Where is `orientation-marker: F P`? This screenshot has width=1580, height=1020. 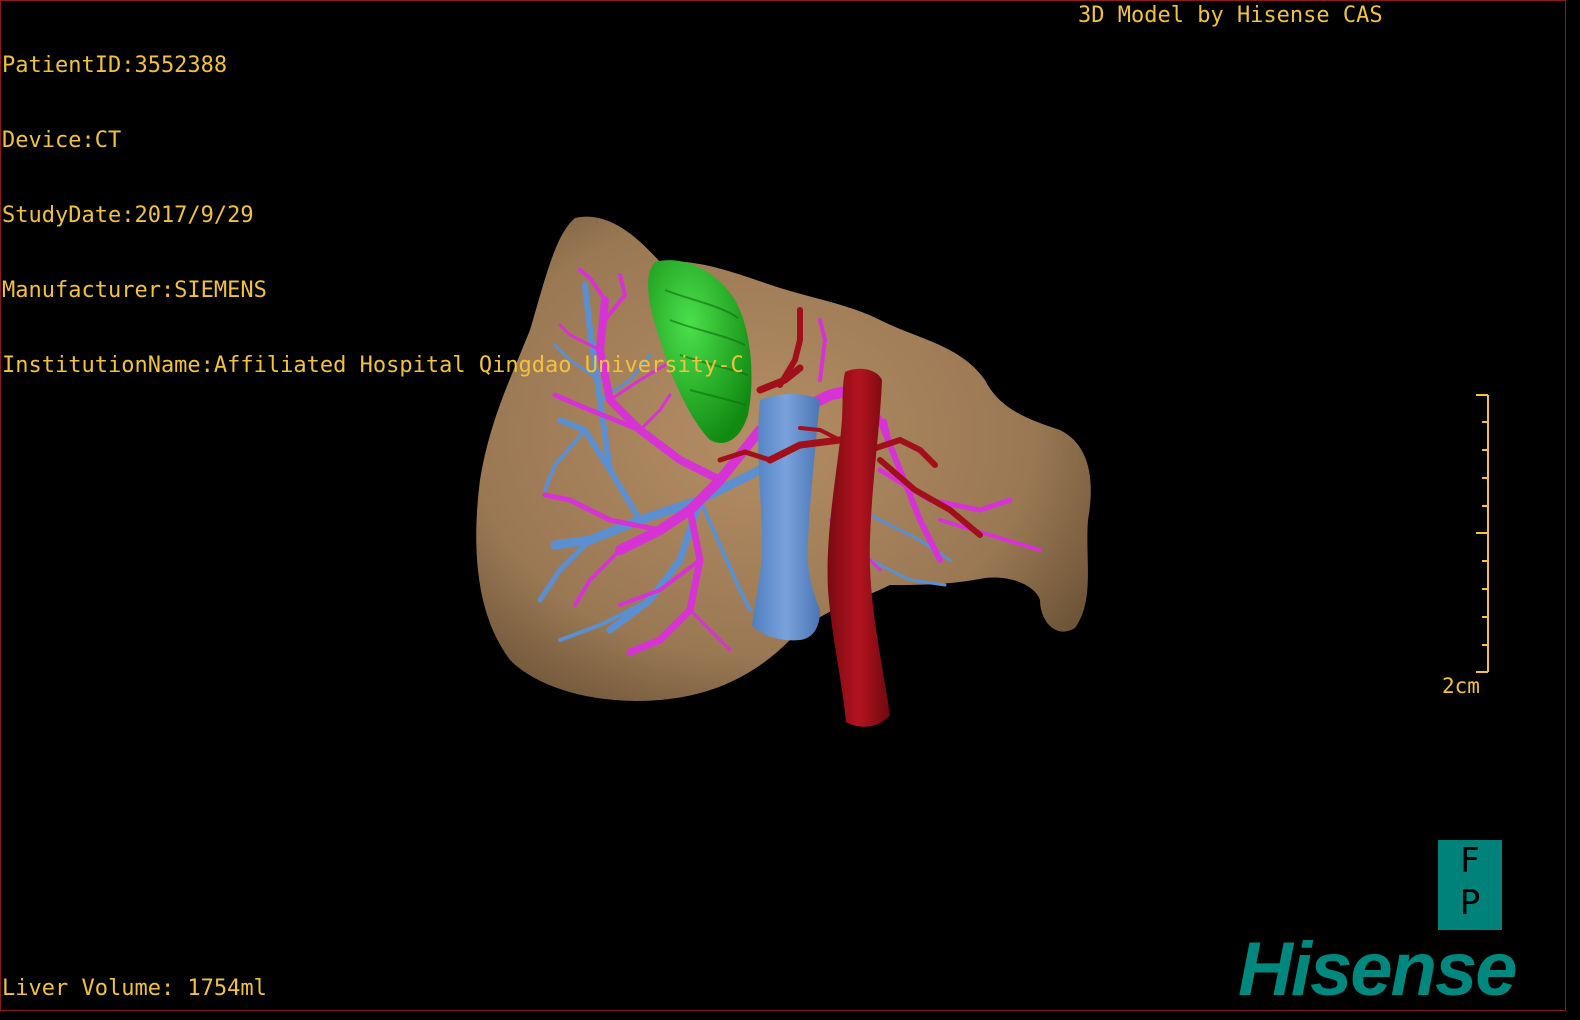
orientation-marker: F P is located at coordinates (1470, 885).